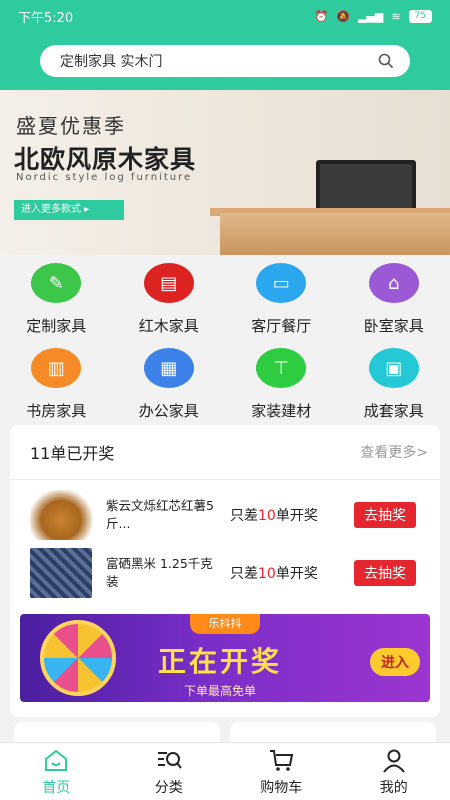  I want to click on category-search-icon, so click(169, 760).